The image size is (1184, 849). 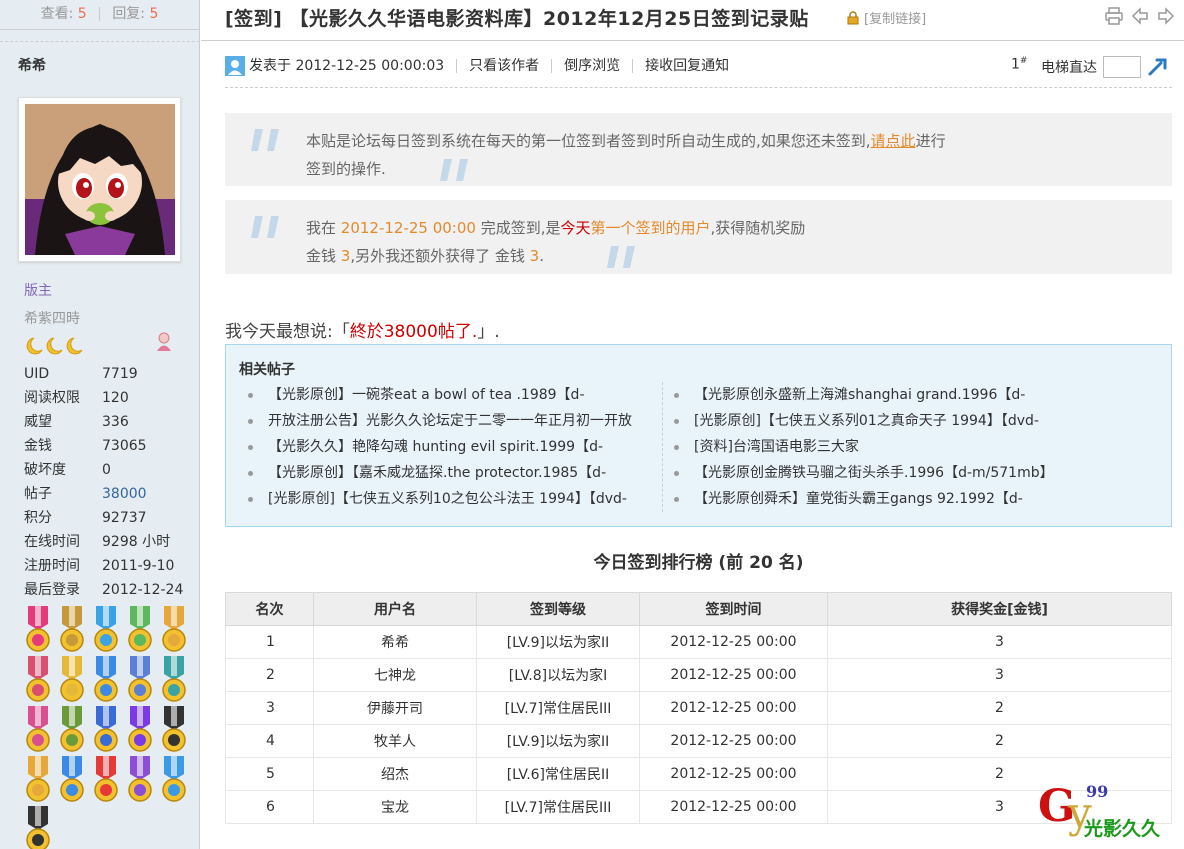 What do you see at coordinates (57, 14) in the screenshot?
I see `views-label: 查看:` at bounding box center [57, 14].